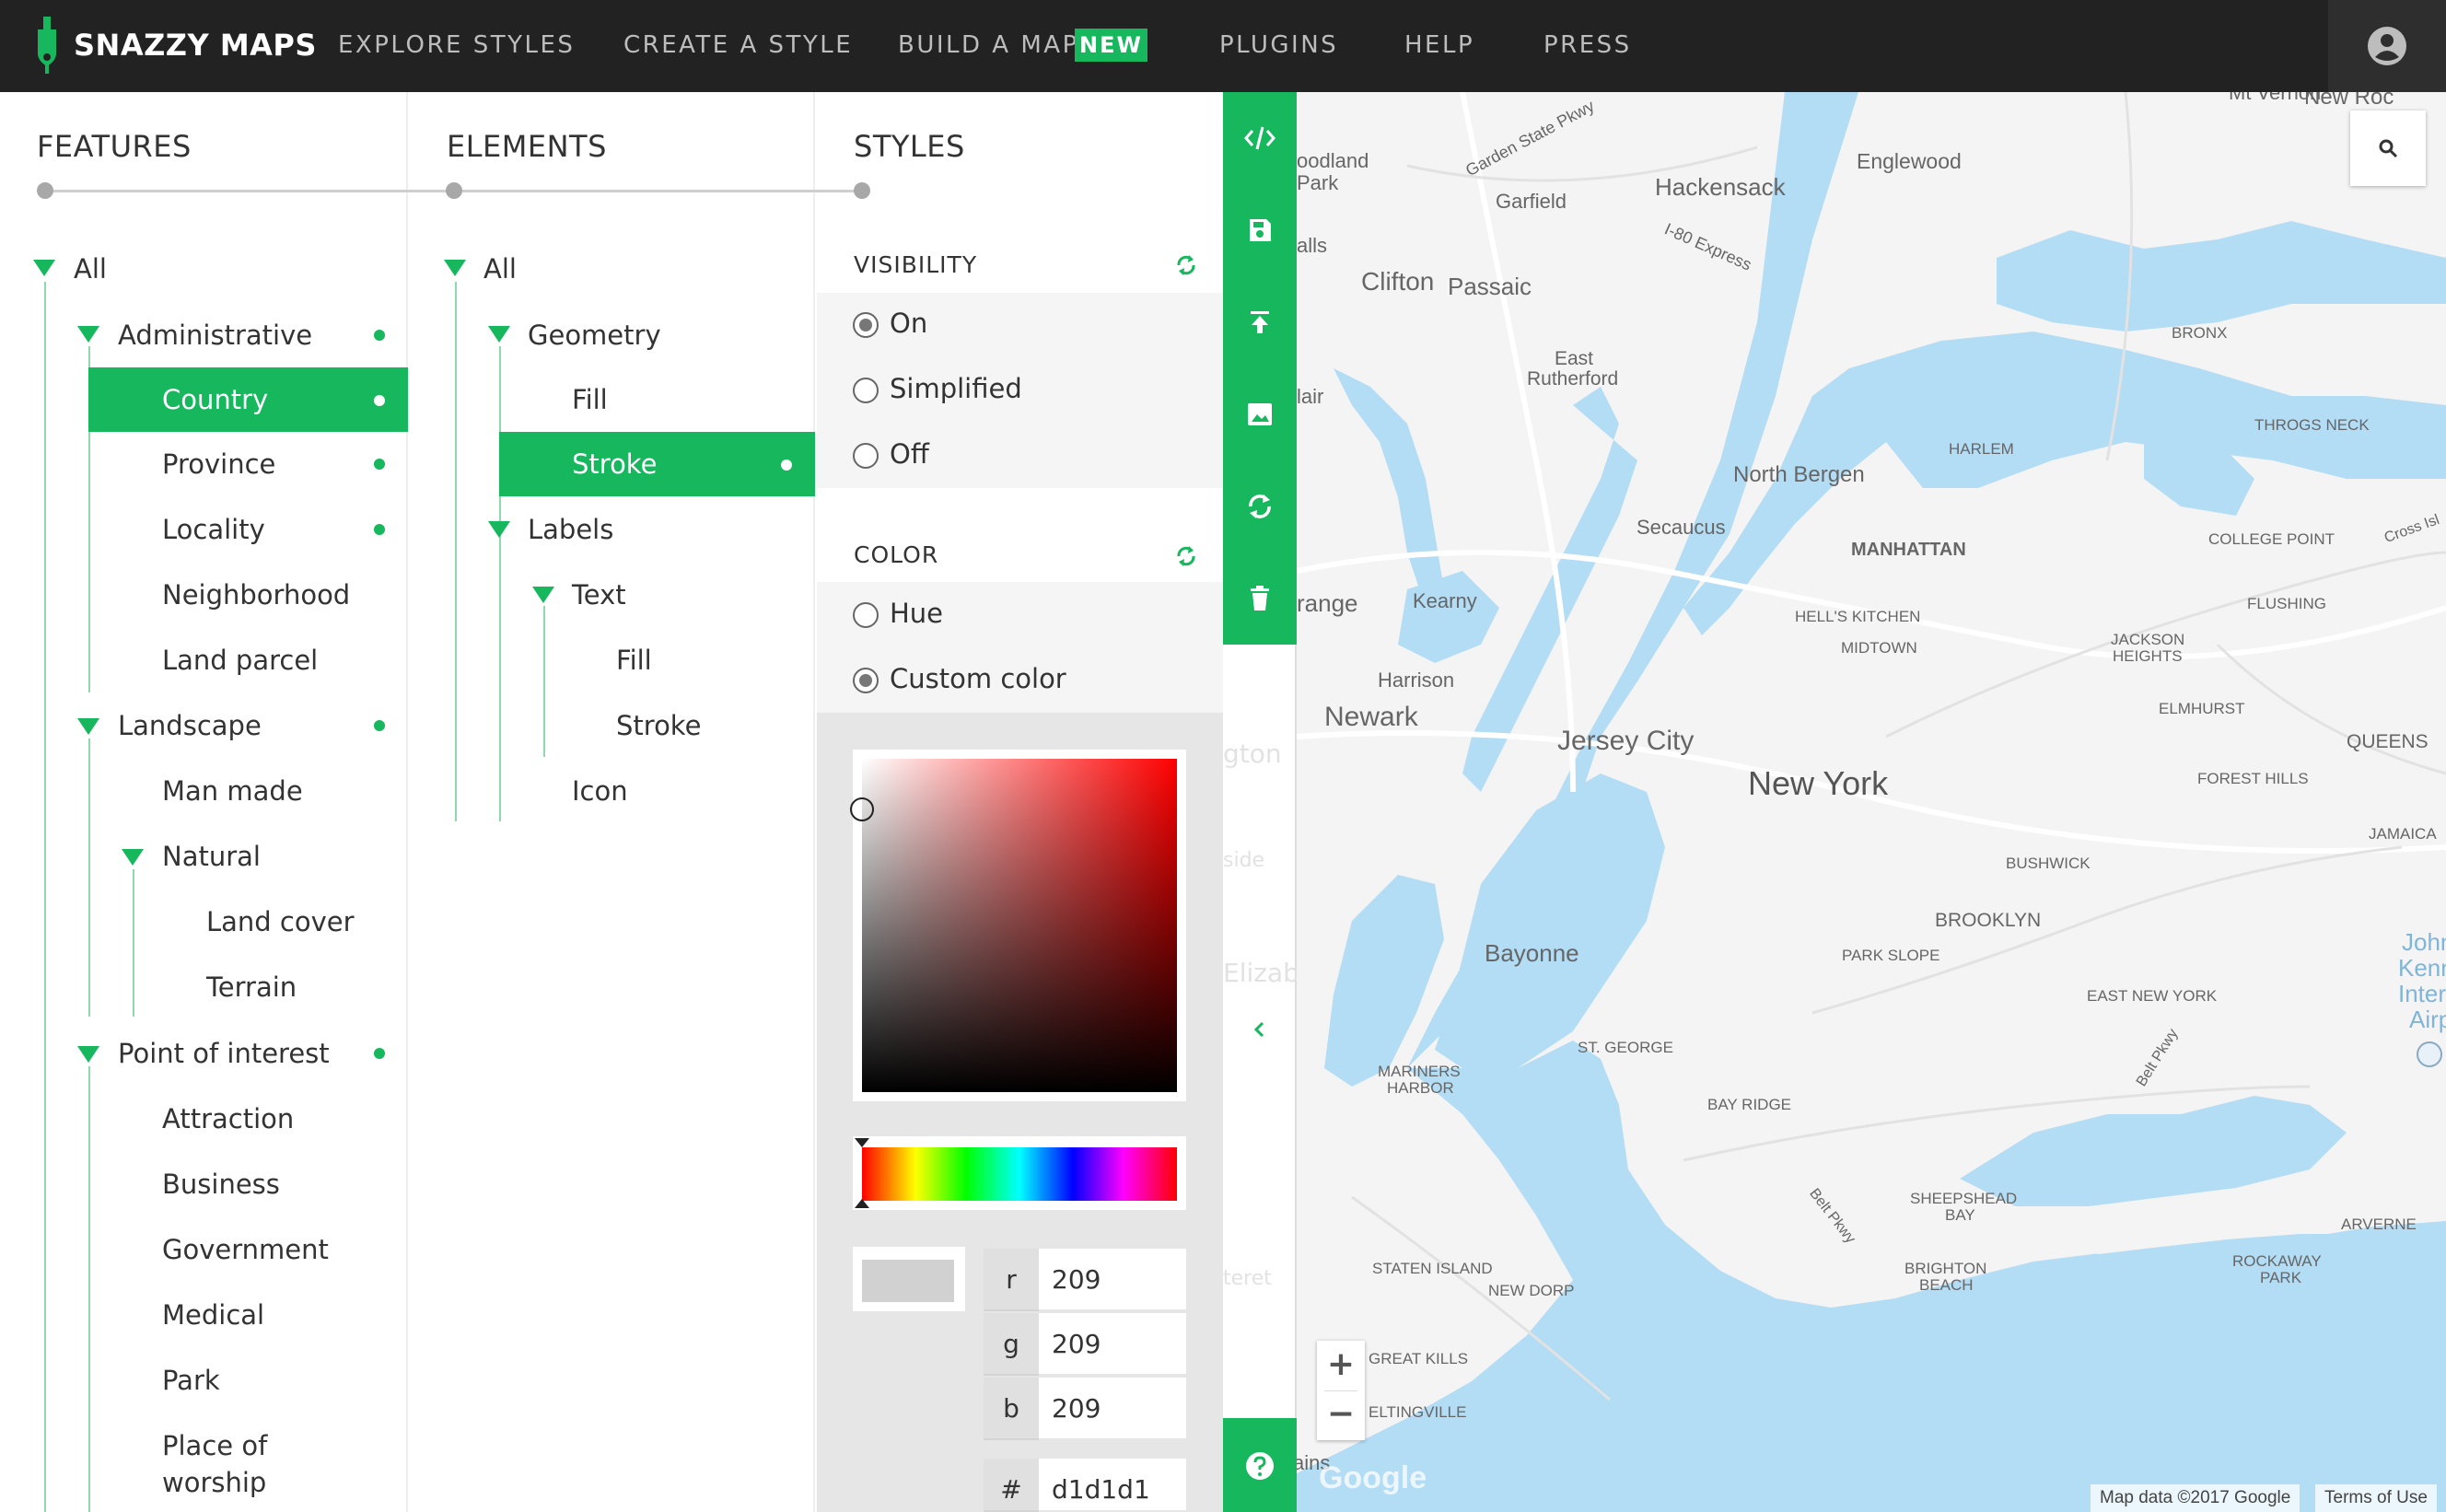 This screenshot has height=1512, width=2446. I want to click on feature-man-made: Man made, so click(232, 791).